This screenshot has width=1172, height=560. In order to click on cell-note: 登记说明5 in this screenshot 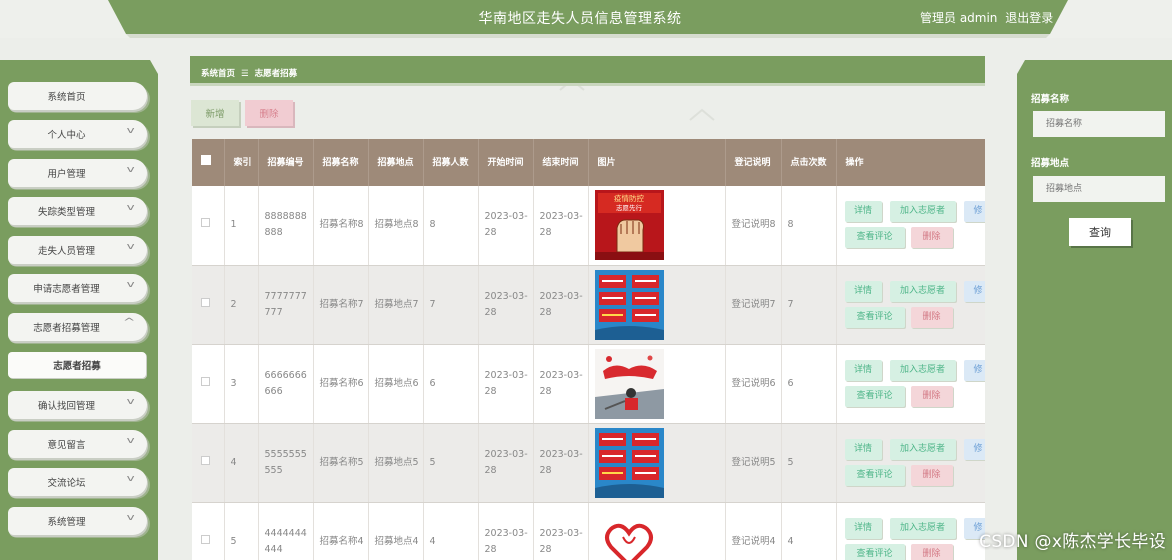, I will do `click(753, 463)`.